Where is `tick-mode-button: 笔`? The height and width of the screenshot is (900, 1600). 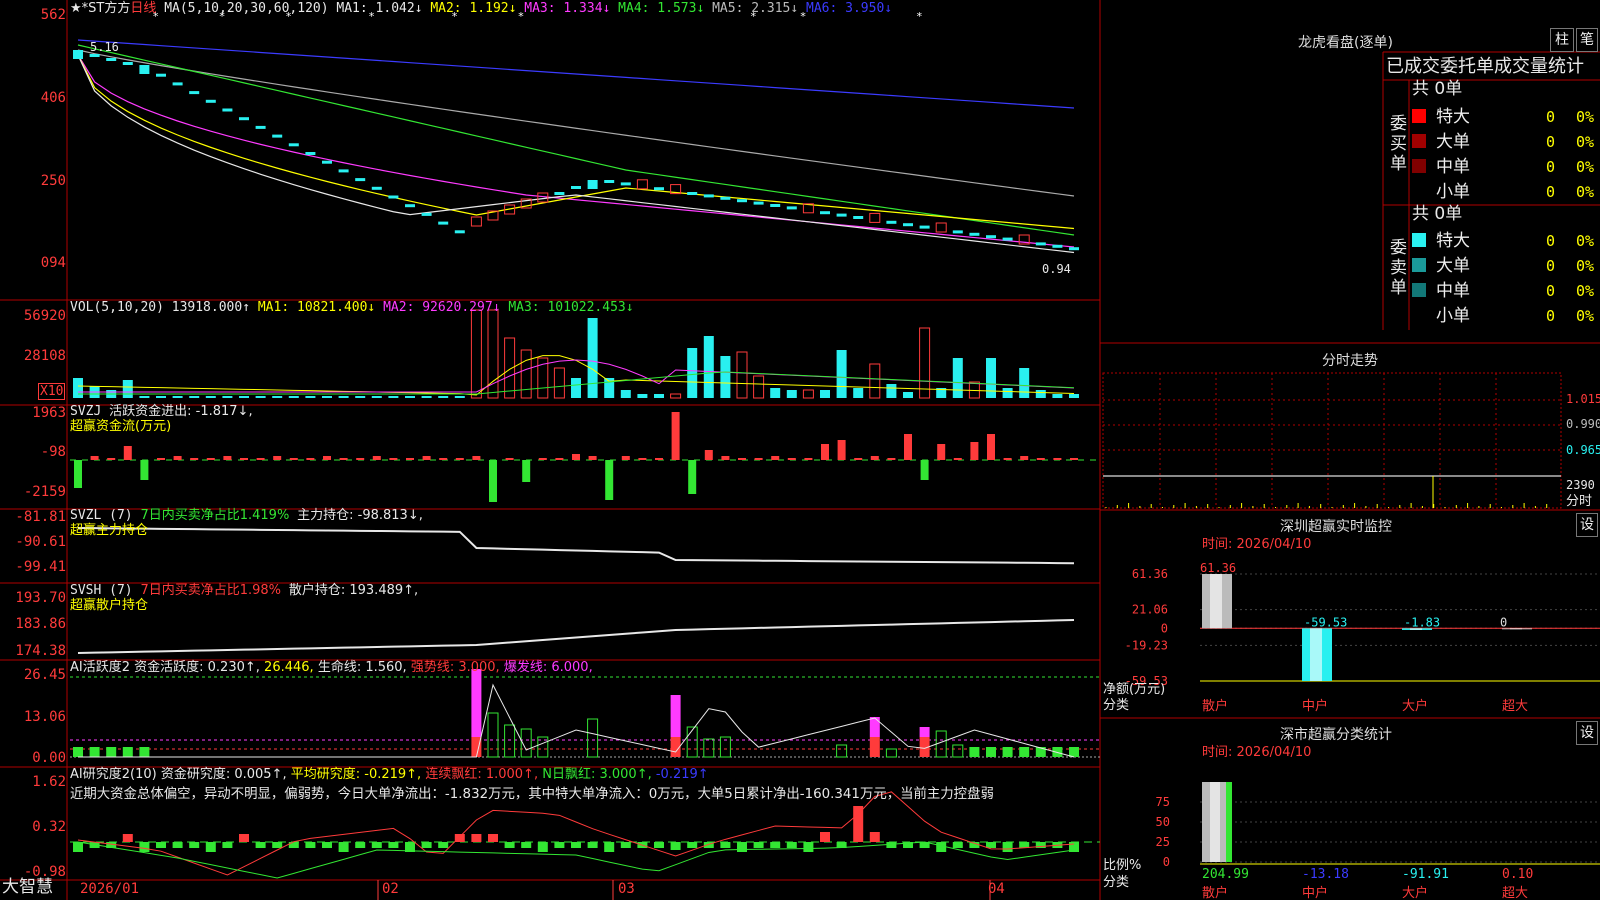 tick-mode-button: 笔 is located at coordinates (1587, 40).